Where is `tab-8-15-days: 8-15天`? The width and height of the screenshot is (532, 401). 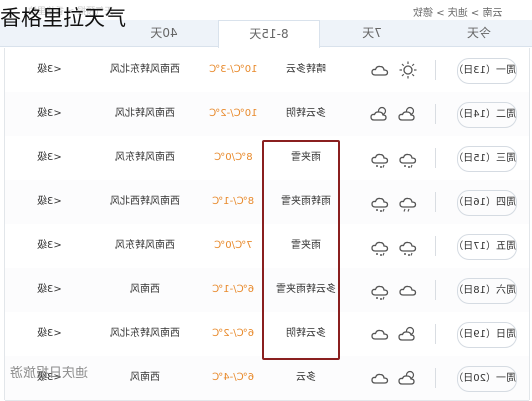 tab-8-15-days: 8-15天 is located at coordinates (269, 34).